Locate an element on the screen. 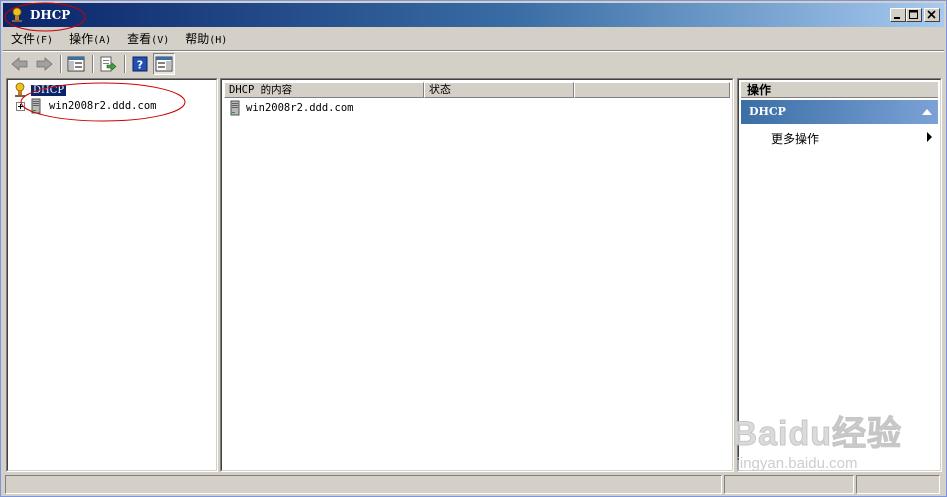 This screenshot has width=947, height=497. tree-node-server: win2008r2.ddd.com is located at coordinates (86, 106).